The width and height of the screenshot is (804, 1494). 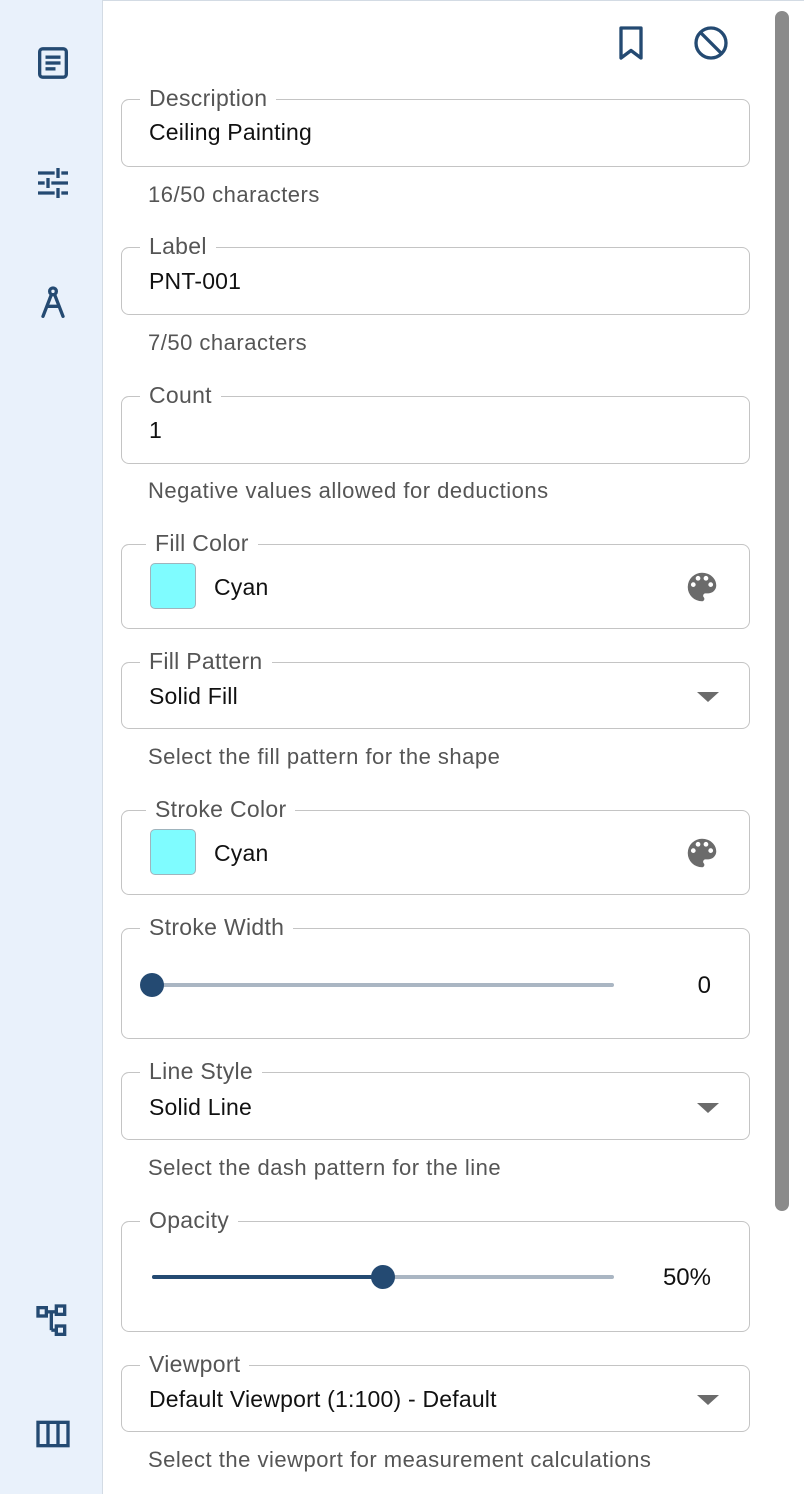 What do you see at coordinates (377, 985) in the screenshot?
I see `stroke-width-slider` at bounding box center [377, 985].